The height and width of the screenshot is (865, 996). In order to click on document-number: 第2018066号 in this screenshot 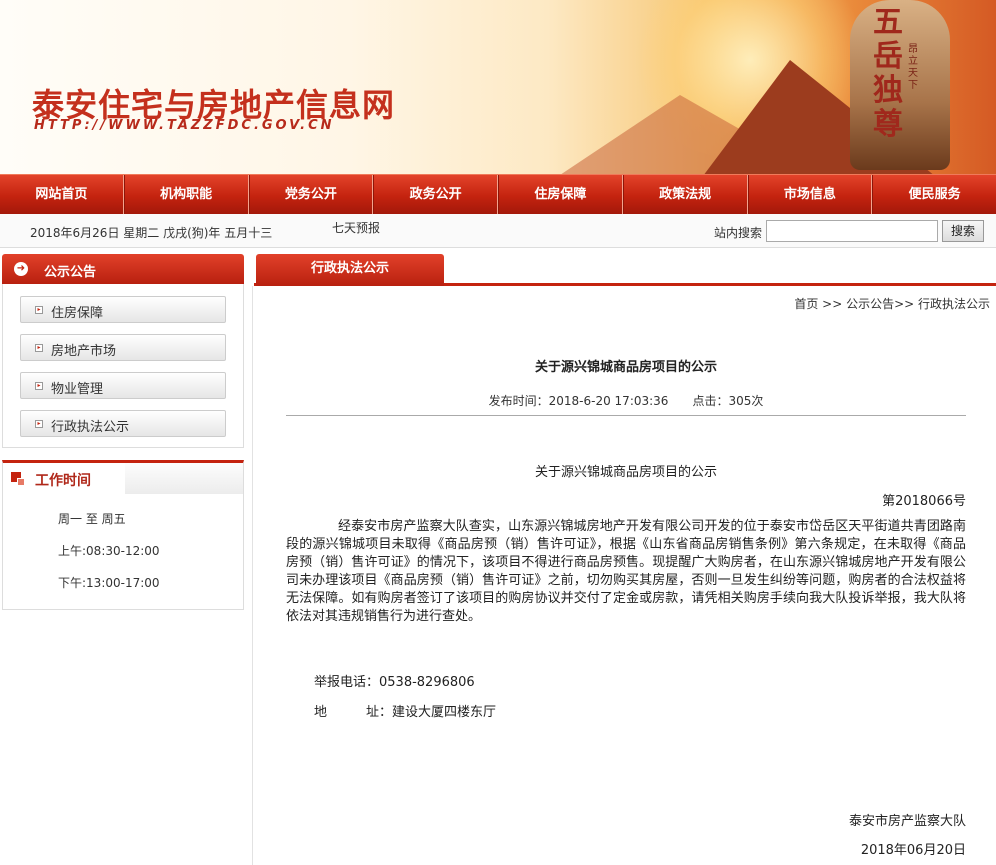, I will do `click(924, 501)`.